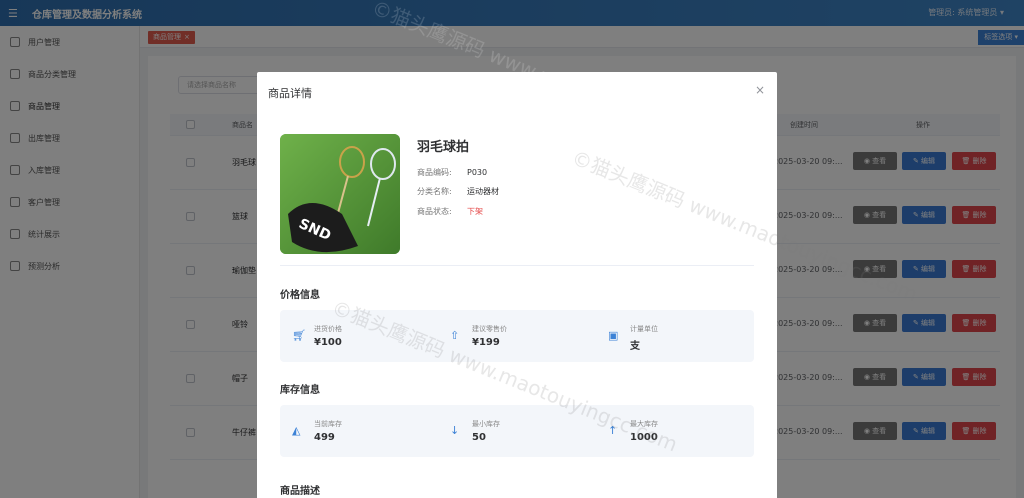 The image size is (1024, 498). What do you see at coordinates (328, 424) in the screenshot?
I see `stat-label: 当前库存` at bounding box center [328, 424].